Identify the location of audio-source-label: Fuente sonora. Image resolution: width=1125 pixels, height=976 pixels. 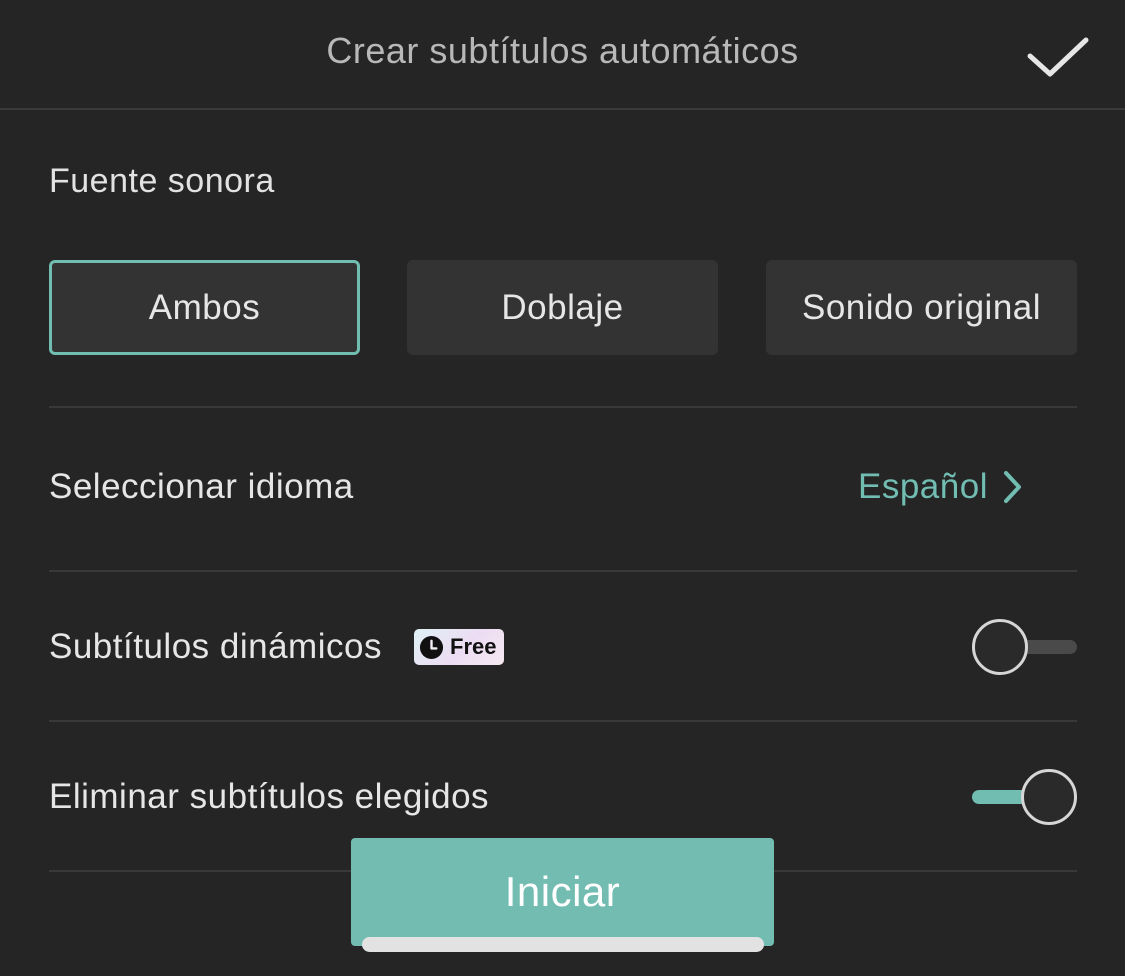
(162, 181).